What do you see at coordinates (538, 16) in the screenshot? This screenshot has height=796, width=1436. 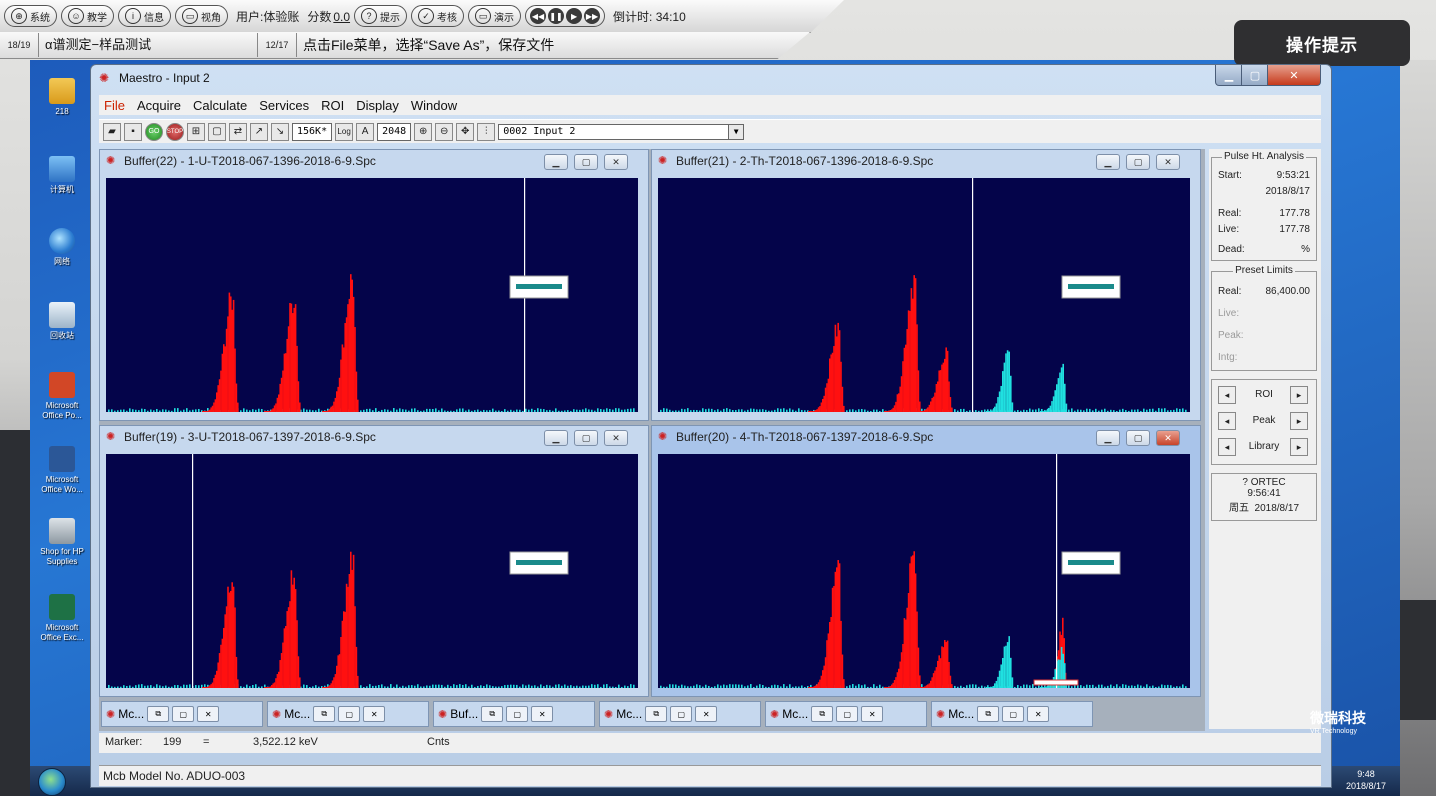 I see `rewind-icon: ◀◀` at bounding box center [538, 16].